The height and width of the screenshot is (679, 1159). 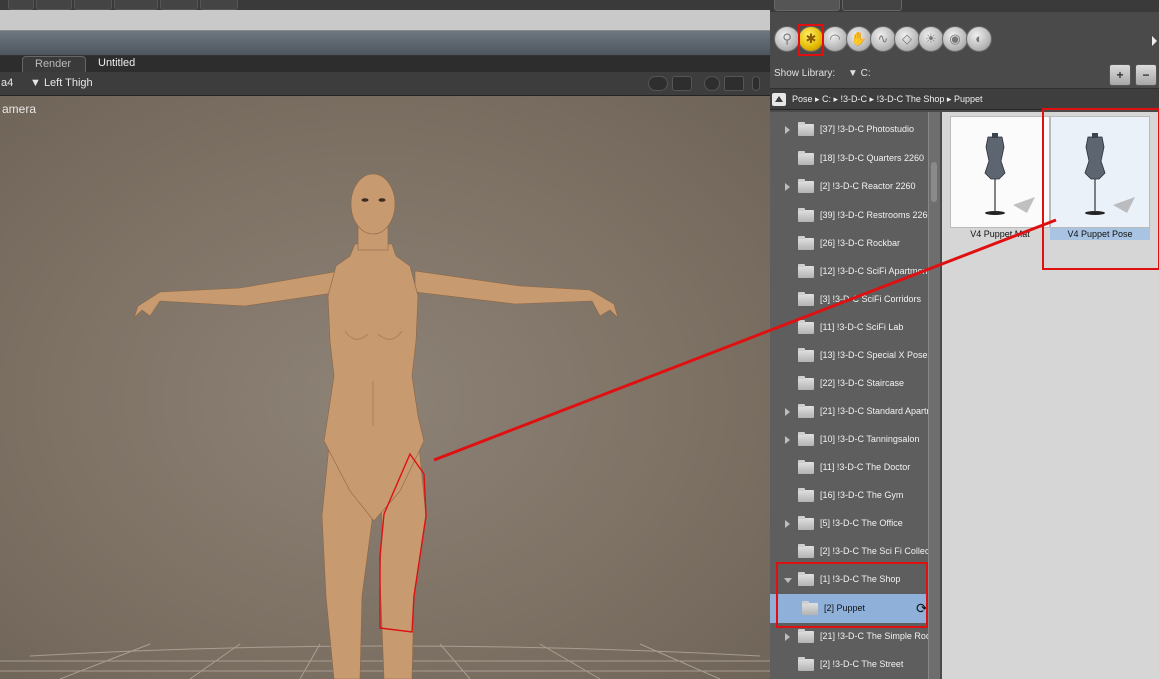 I want to click on tree-item: [21] !3-D-C Standard Apartm, so click(x=849, y=411).